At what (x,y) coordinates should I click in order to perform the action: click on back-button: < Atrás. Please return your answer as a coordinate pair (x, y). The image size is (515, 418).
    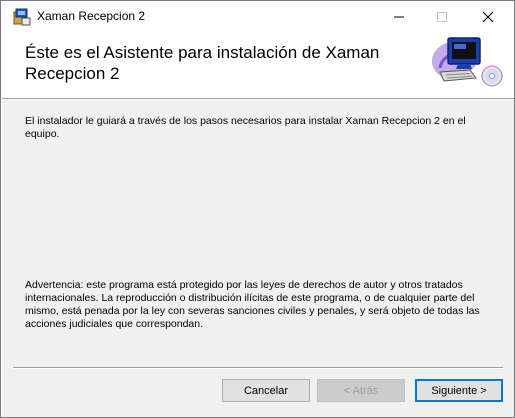
    Looking at the image, I should click on (361, 390).